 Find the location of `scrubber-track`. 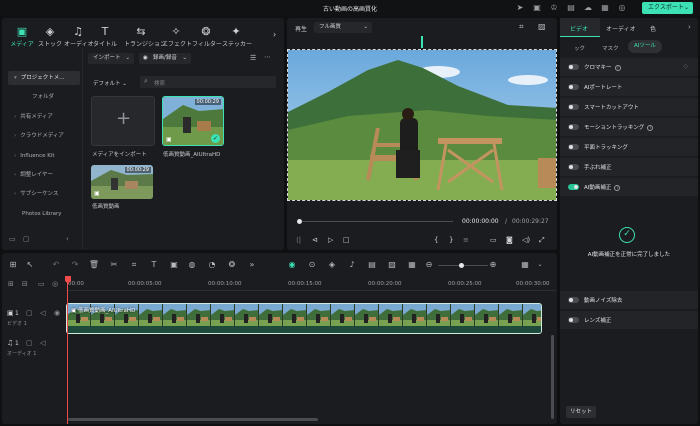

scrubber-track is located at coordinates (377, 221).